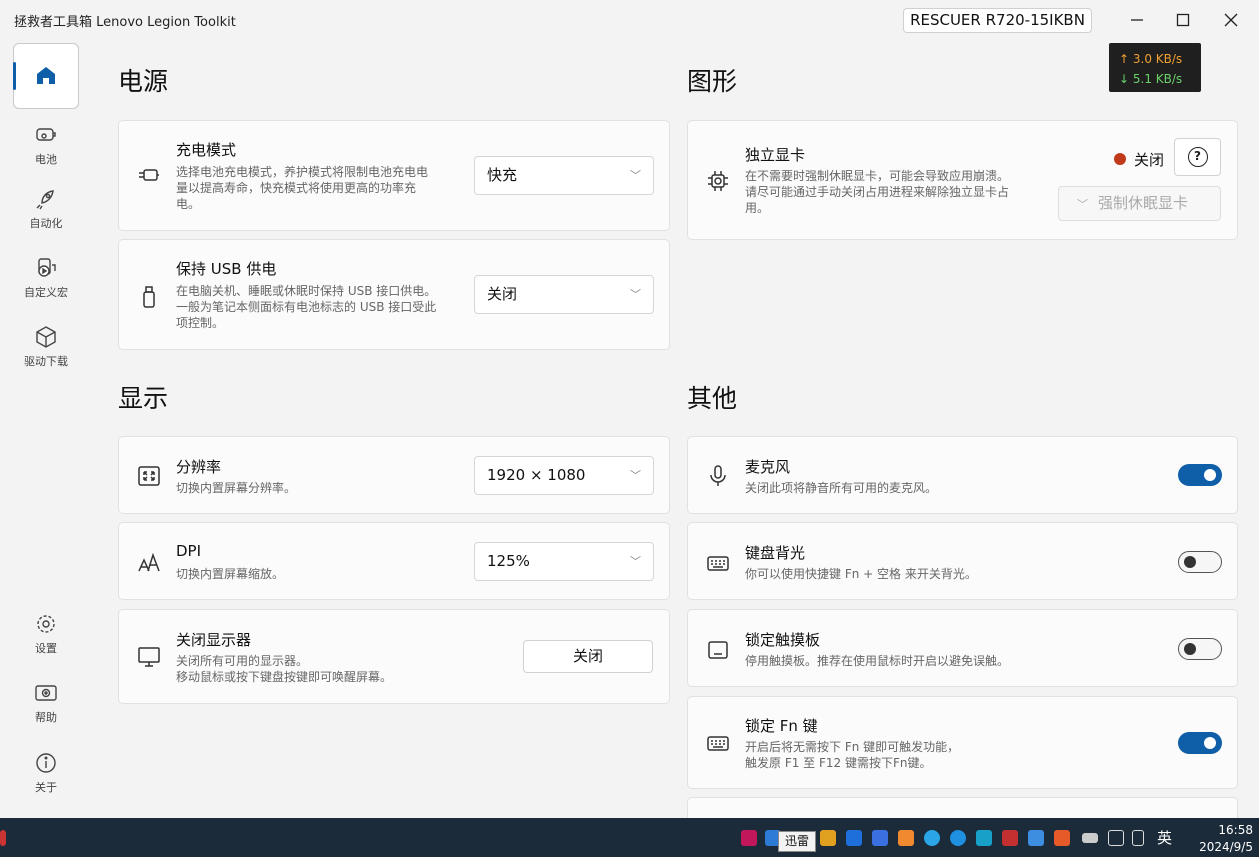  I want to click on sidebar-item-label: 设置, so click(46, 648).